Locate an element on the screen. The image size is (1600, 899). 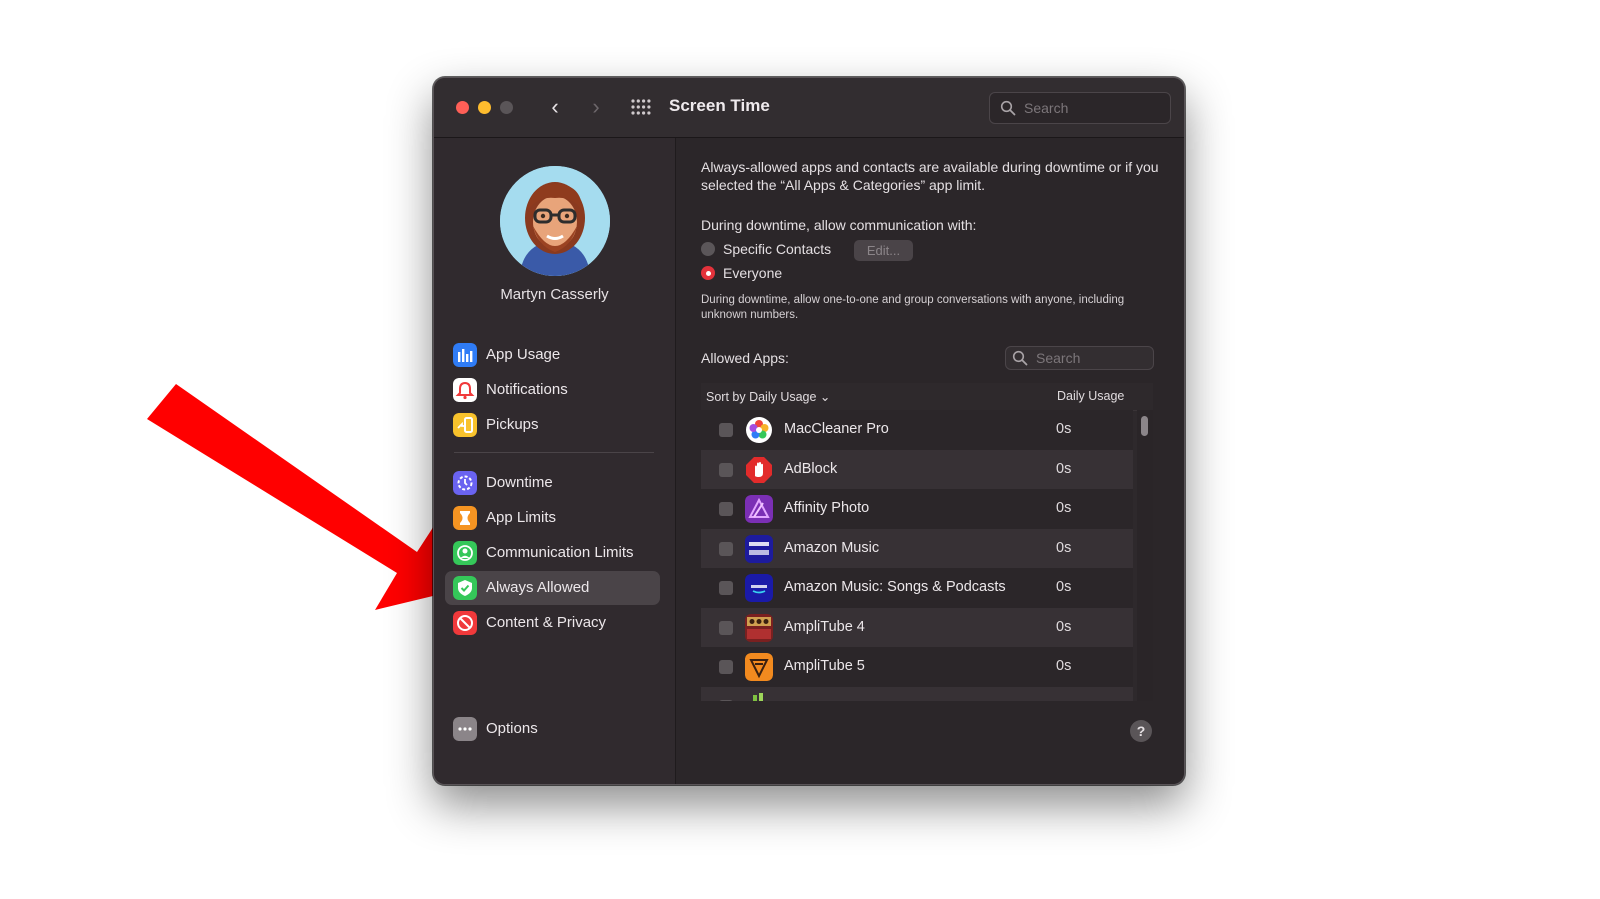
apps-scrollbar is located at coordinates (1145, 555).